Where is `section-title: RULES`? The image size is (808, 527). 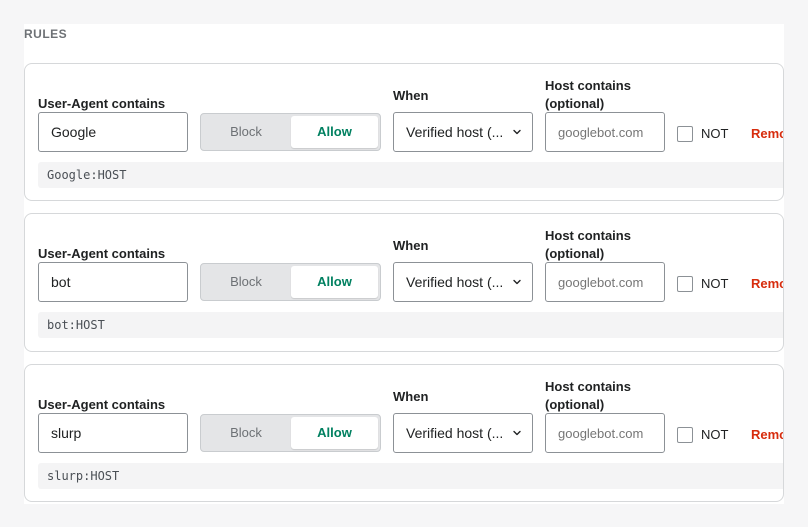 section-title: RULES is located at coordinates (46, 34).